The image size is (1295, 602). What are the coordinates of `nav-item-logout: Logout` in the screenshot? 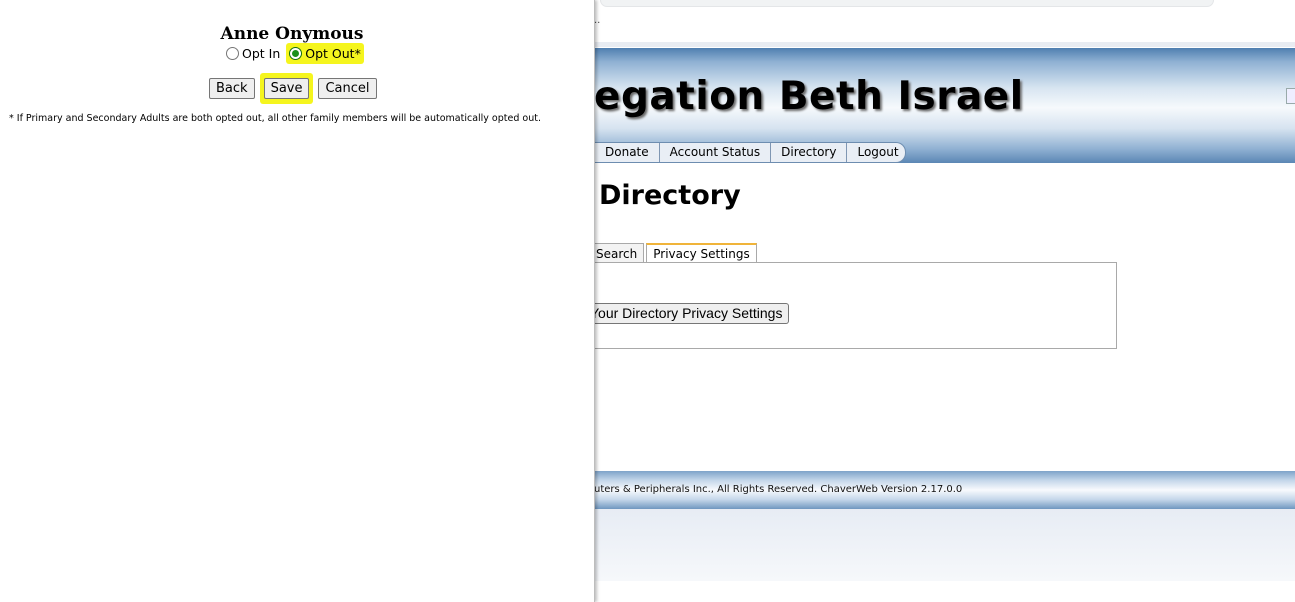 It's located at (877, 152).